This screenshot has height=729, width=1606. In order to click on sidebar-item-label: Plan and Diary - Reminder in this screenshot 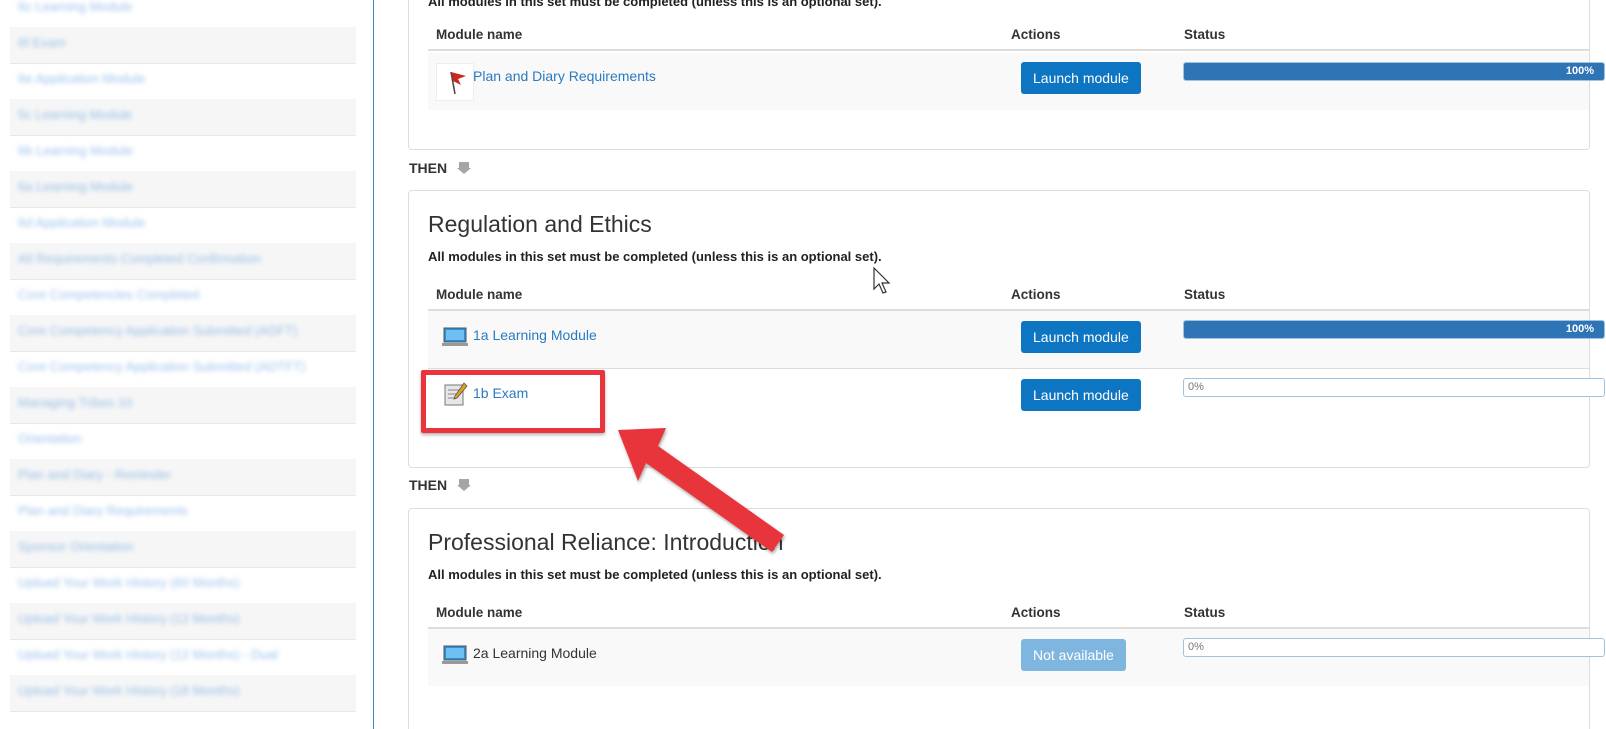, I will do `click(95, 474)`.